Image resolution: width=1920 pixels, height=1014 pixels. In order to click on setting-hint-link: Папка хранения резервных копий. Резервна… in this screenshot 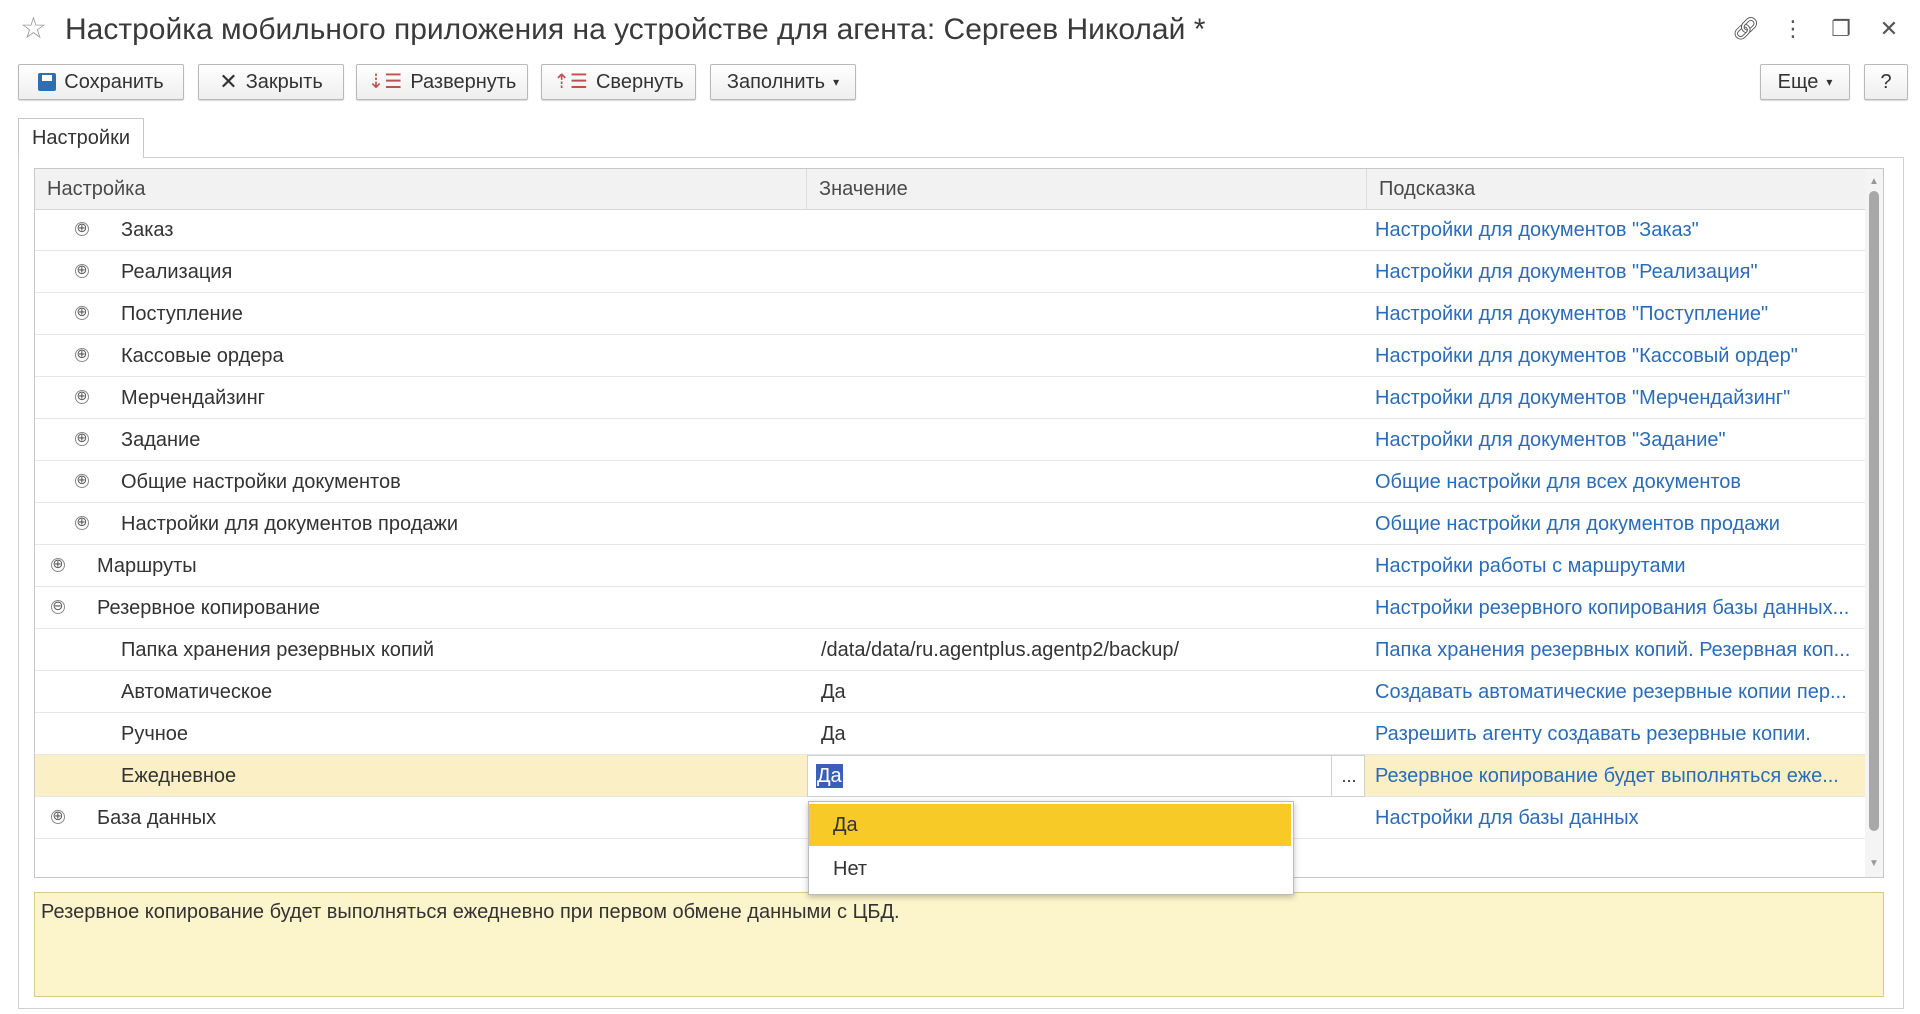, I will do `click(1620, 650)`.